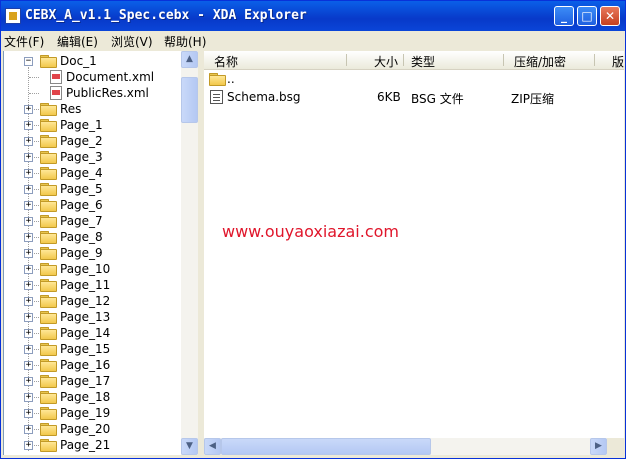 This screenshot has height=459, width=626. What do you see at coordinates (185, 41) in the screenshot?
I see `menu-help: 帮助(H)` at bounding box center [185, 41].